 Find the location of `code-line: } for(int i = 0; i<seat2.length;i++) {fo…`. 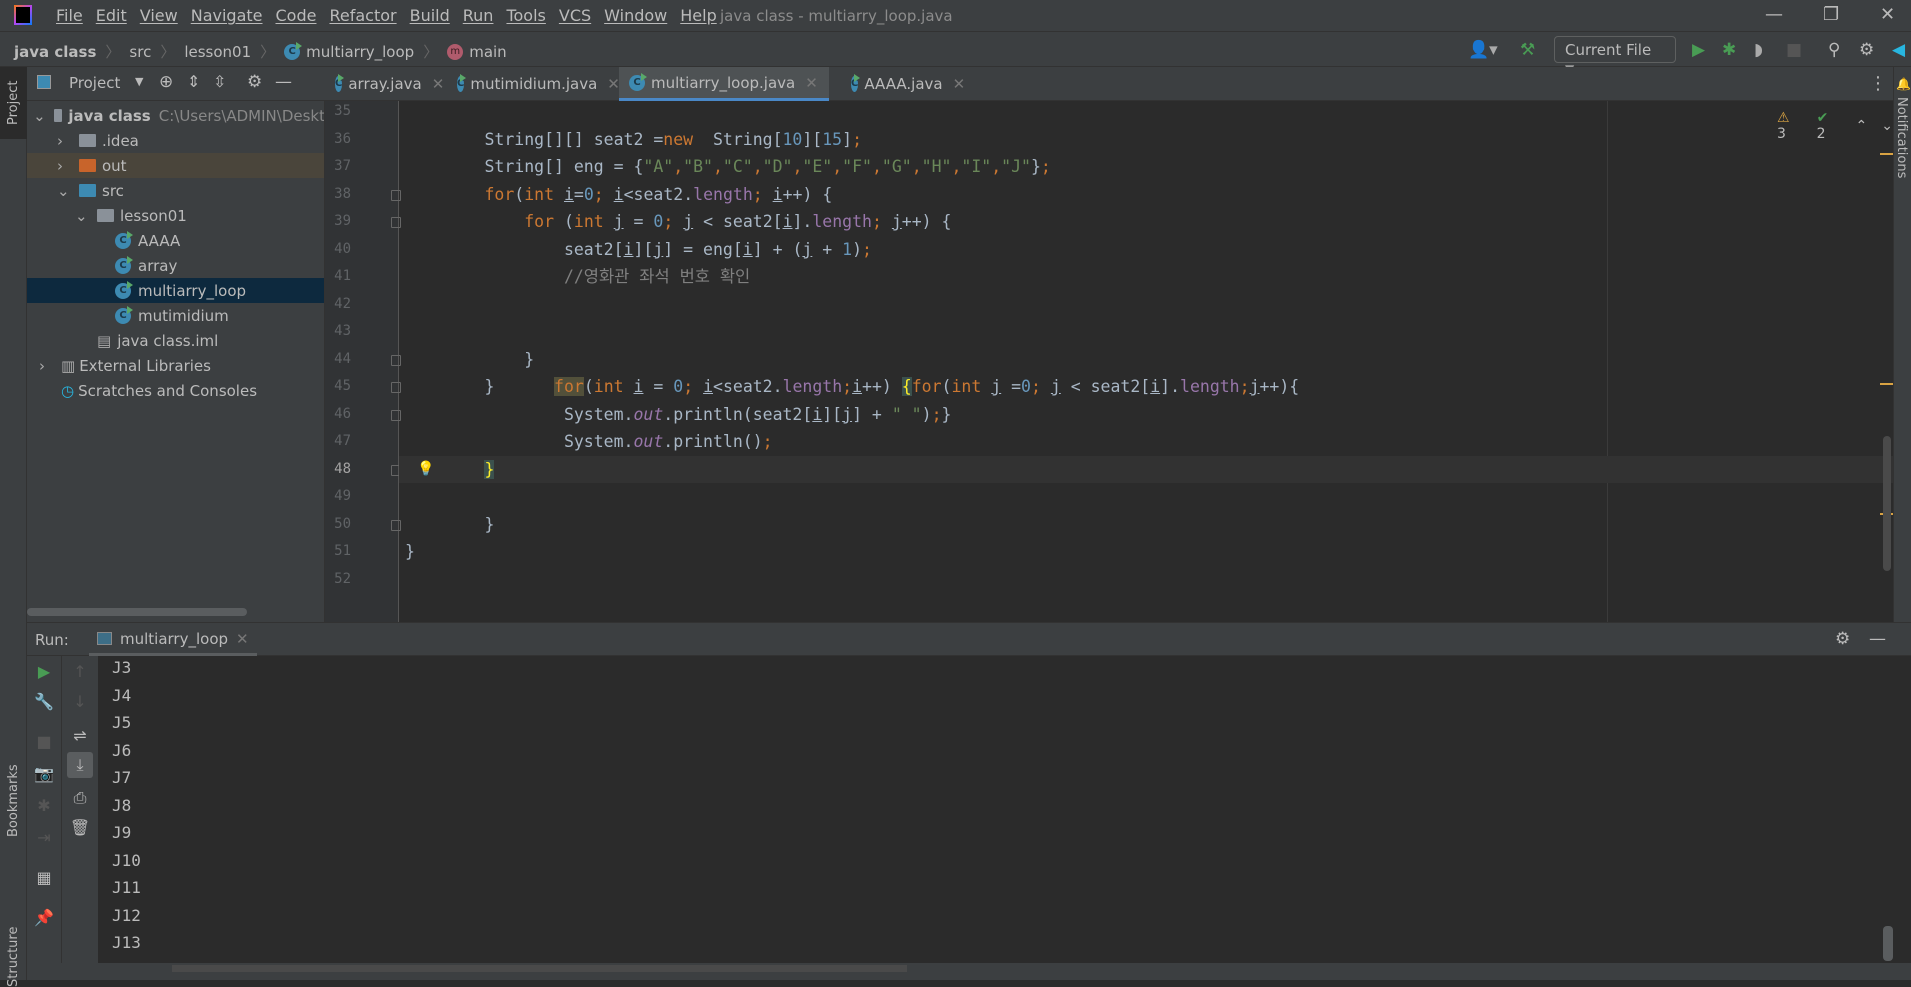

code-line: } for(int i = 0; i<seat2.length;i++) {fo… is located at coordinates (852, 387).